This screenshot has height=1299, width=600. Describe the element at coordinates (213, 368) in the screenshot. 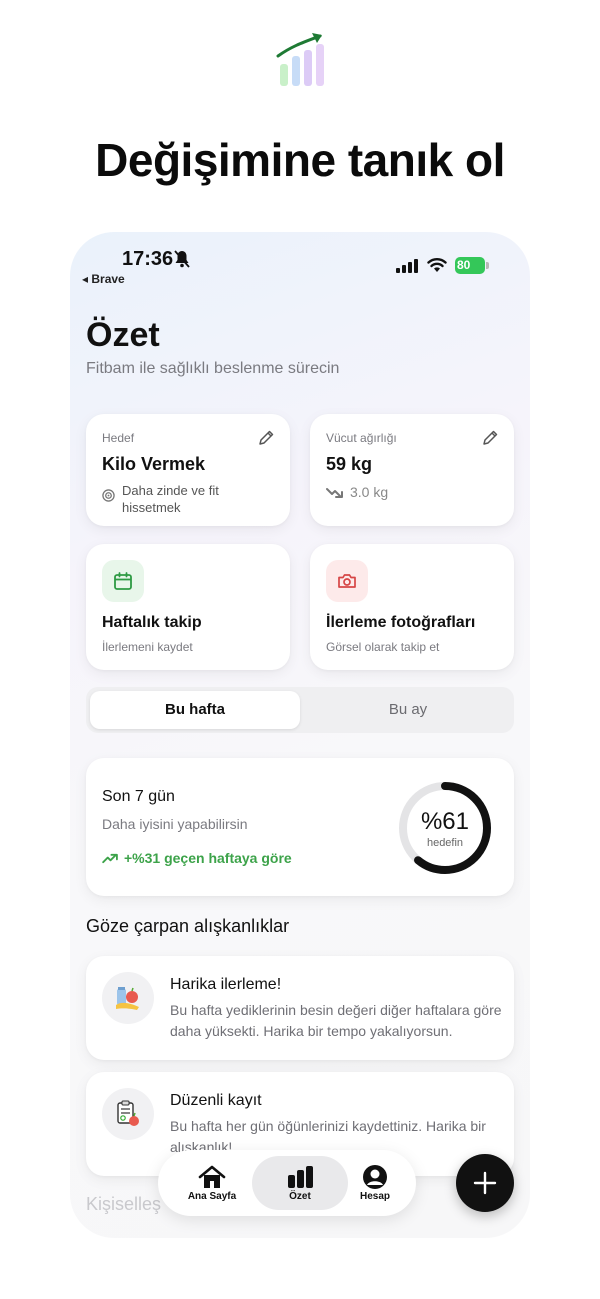

I see `page-subtitle: Fitbam ile sağlıklı beslenme sürecin` at that location.